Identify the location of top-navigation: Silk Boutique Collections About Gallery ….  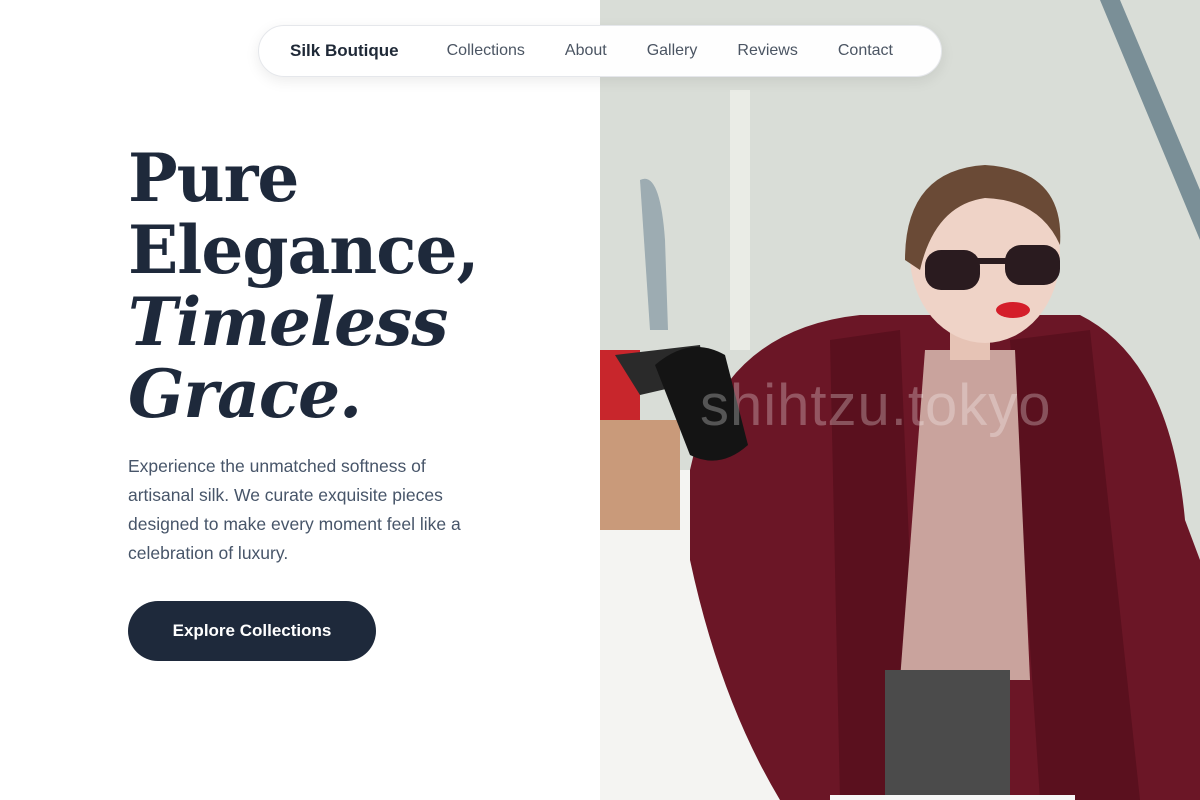
(600, 51).